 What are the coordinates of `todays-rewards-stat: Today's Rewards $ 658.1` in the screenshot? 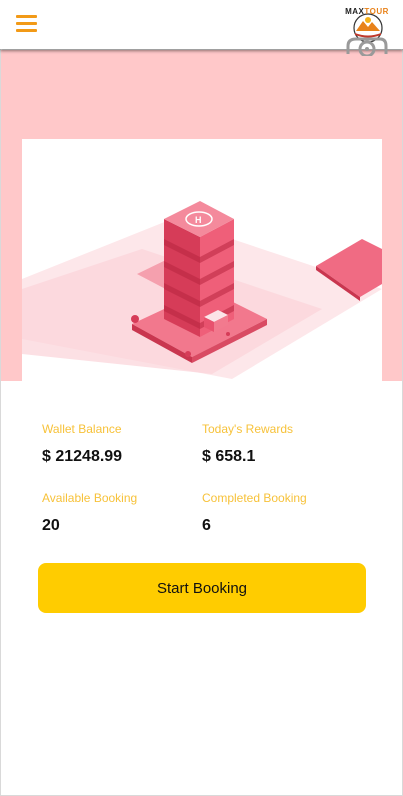 It's located at (282, 443).